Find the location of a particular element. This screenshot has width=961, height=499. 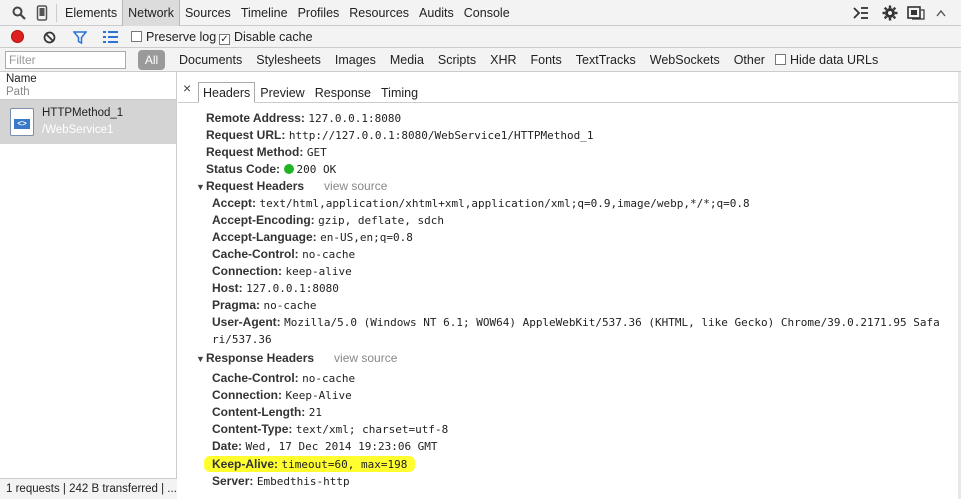

remote-address-row: Remote Address: 127.0.0.1:8080 is located at coordinates (303, 118).